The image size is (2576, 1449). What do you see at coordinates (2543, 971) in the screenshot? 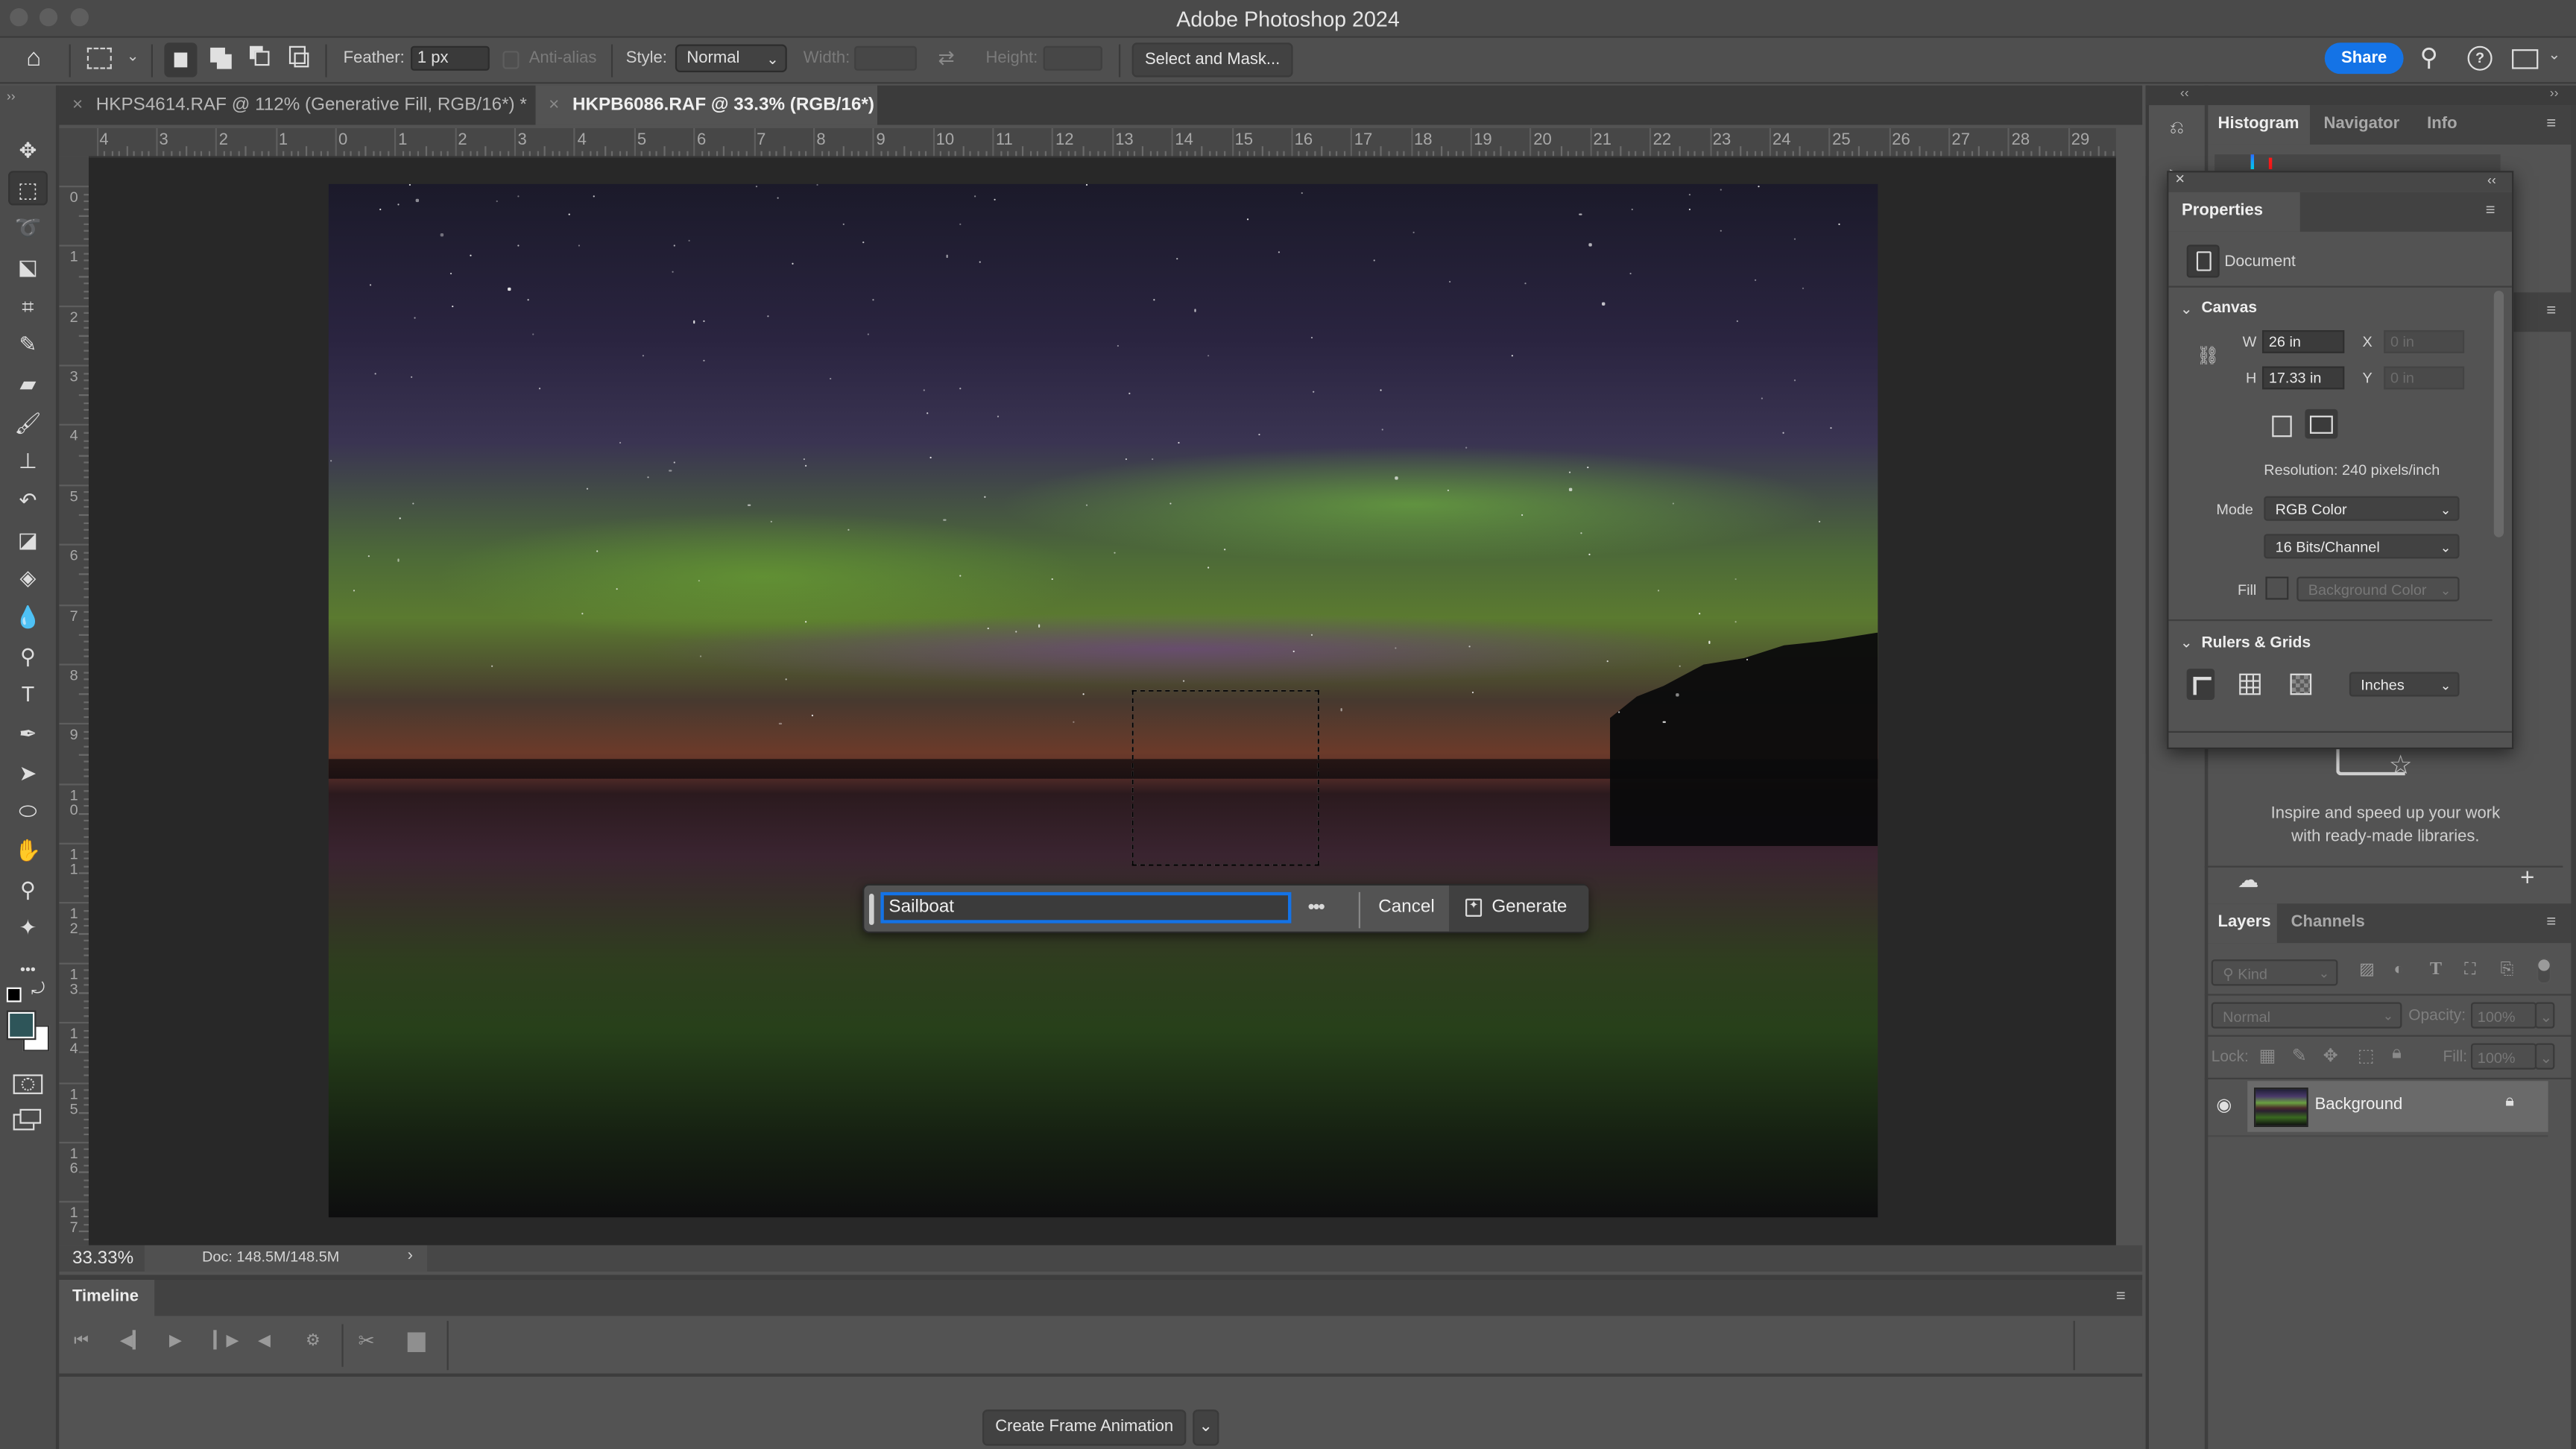
I see `filter-toggle` at bounding box center [2543, 971].